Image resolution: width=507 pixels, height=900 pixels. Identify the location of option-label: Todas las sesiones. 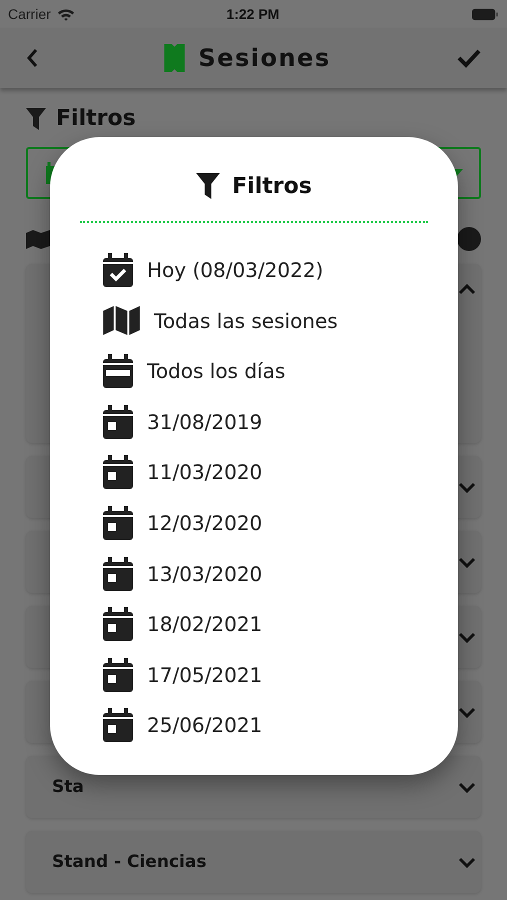
(246, 320).